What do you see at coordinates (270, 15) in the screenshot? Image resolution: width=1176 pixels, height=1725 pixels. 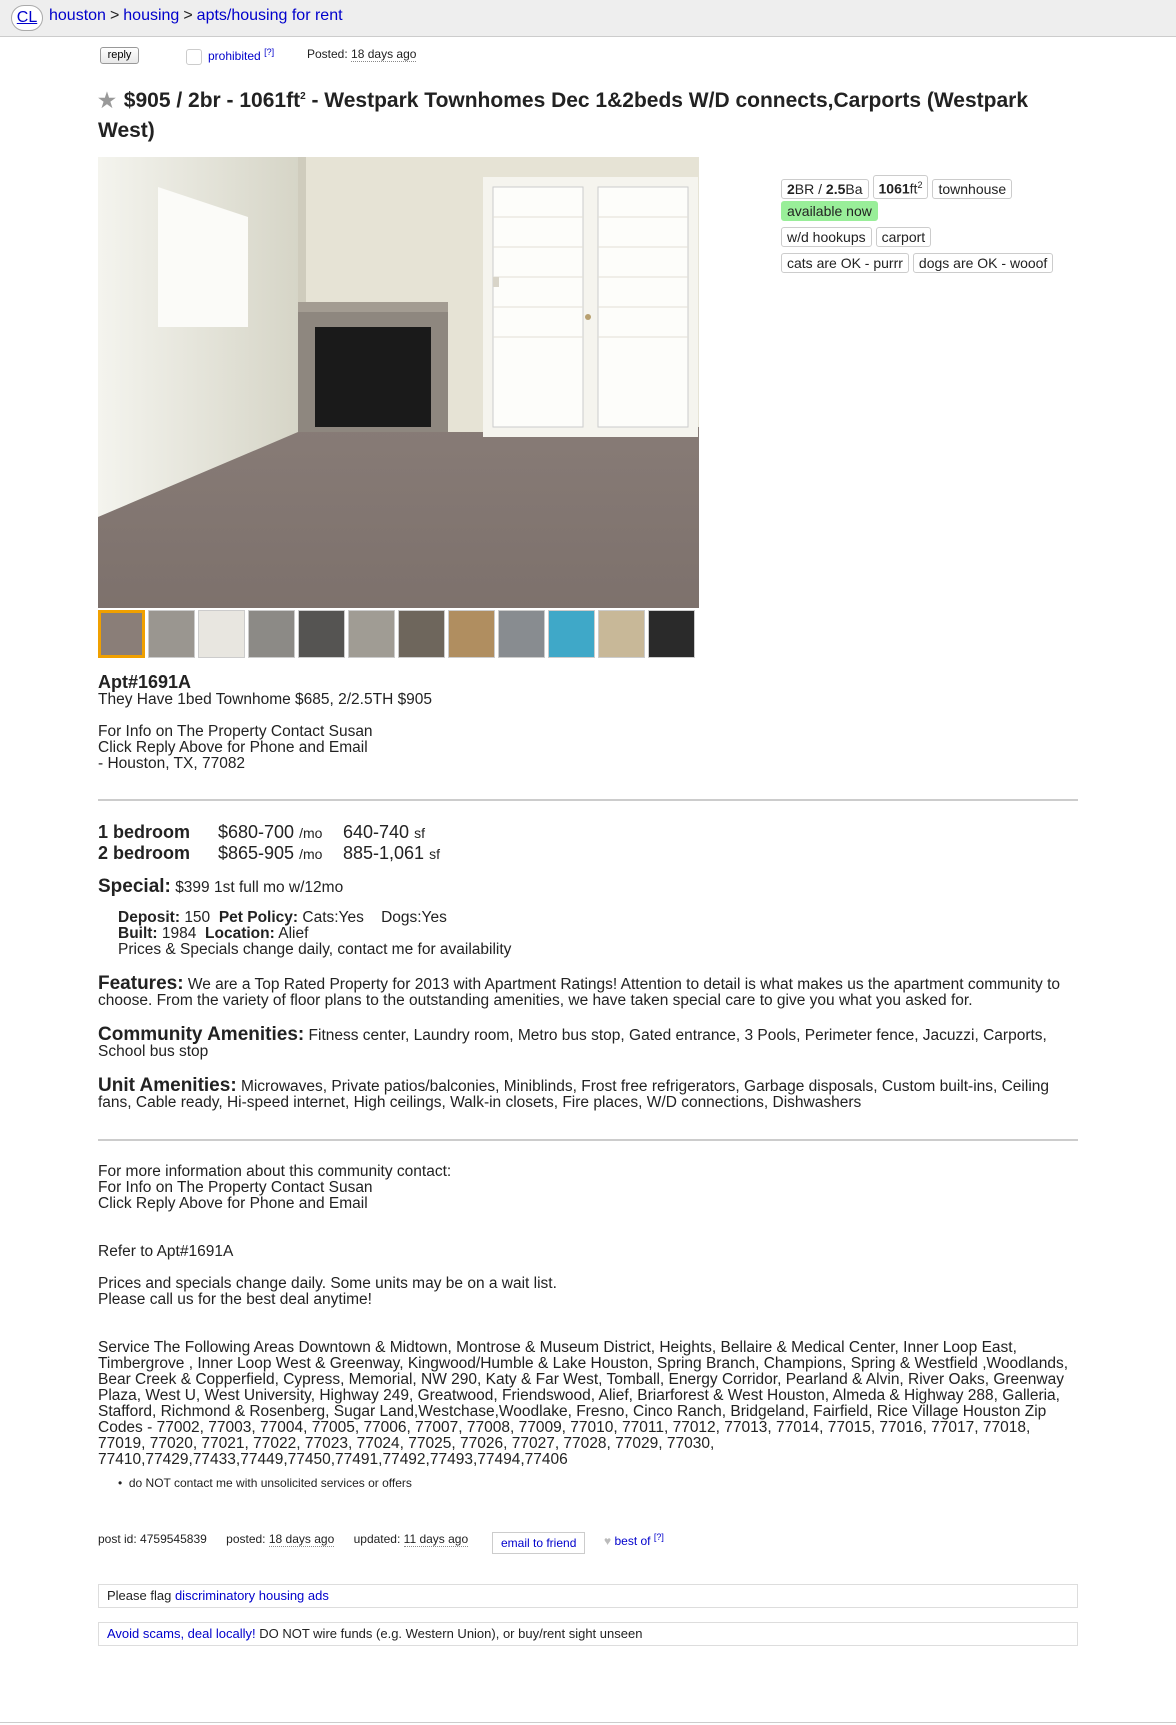 I see `breadcrumb-apts-housing: apts/housing for rent` at bounding box center [270, 15].